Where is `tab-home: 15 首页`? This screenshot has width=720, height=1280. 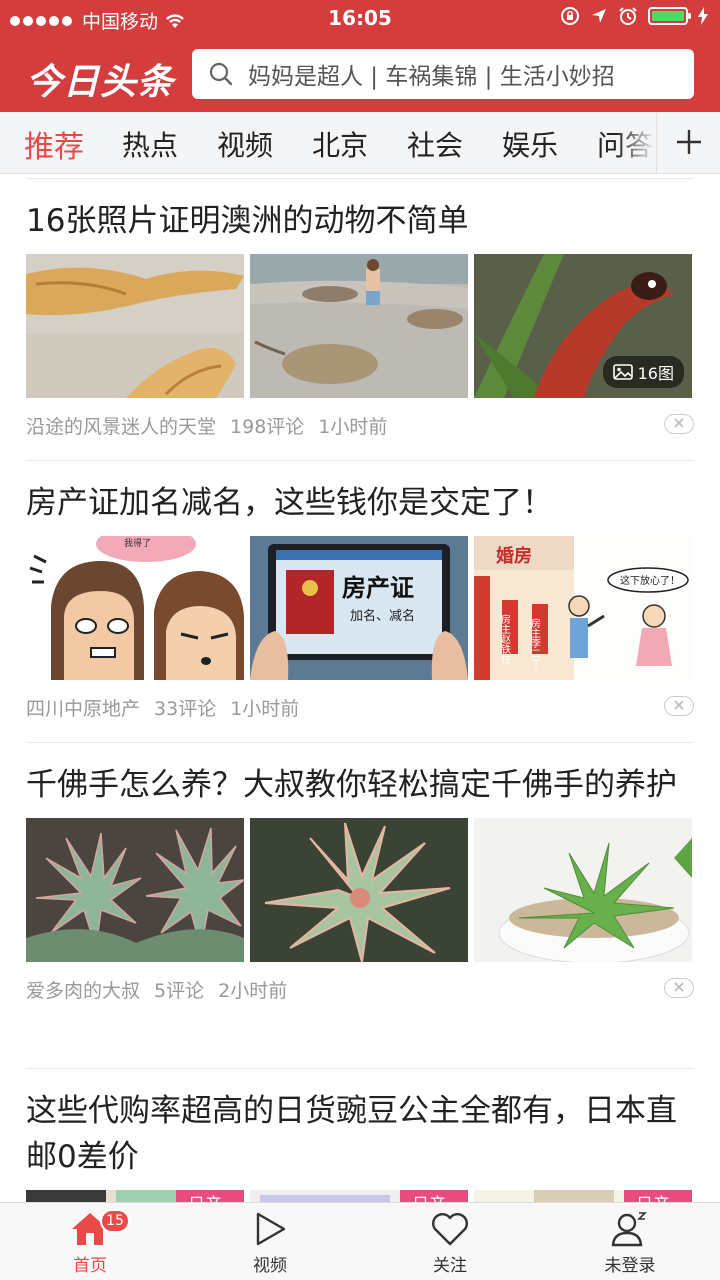
tab-home: 15 首页 is located at coordinates (90, 1241).